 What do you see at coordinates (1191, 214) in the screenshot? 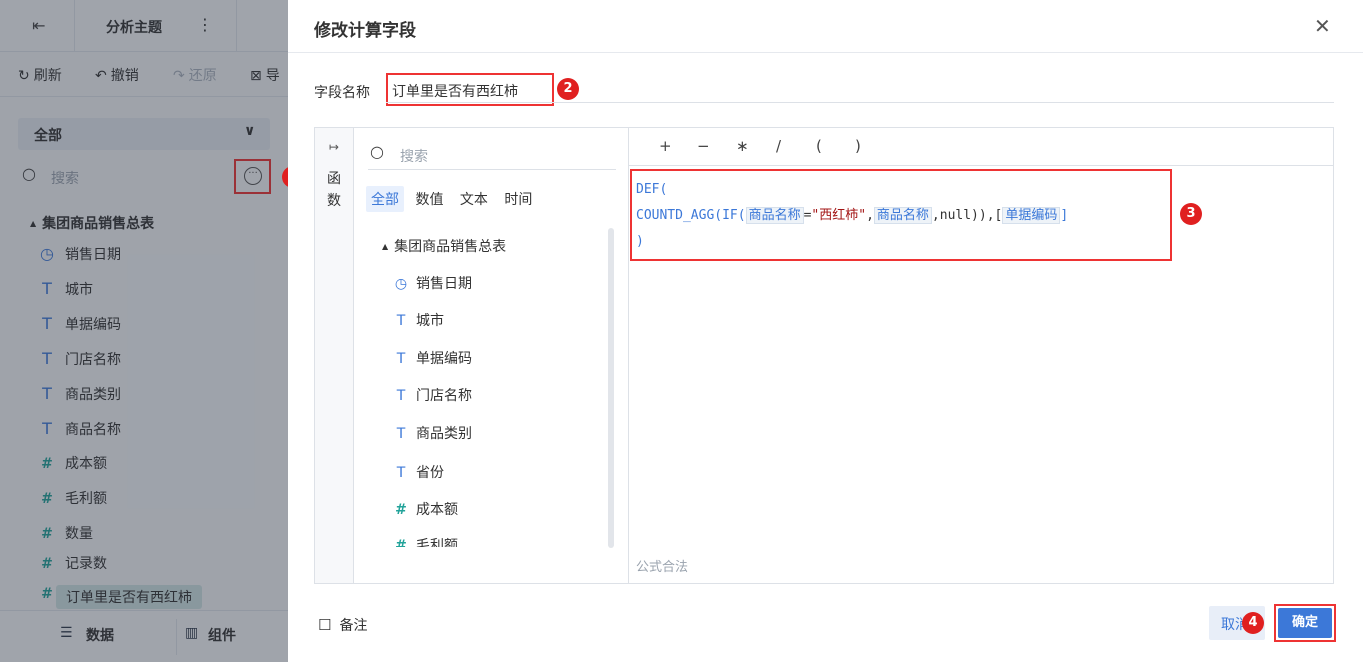
I see `step-badge: 3` at bounding box center [1191, 214].